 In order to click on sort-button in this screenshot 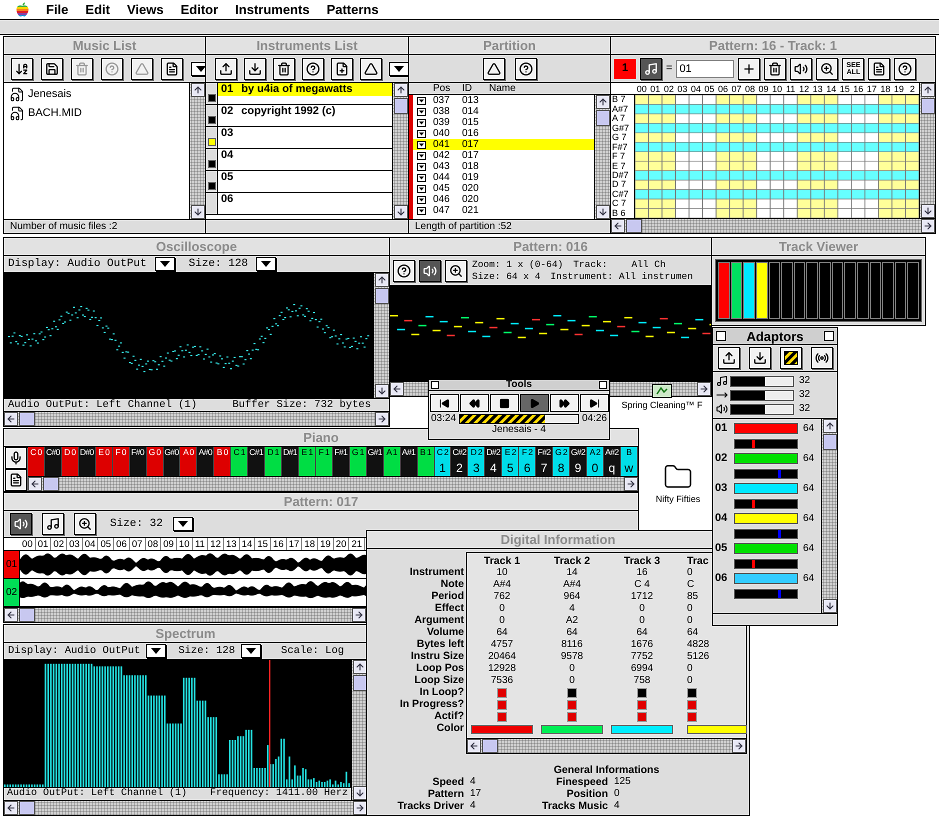, I will do `click(22, 69)`.